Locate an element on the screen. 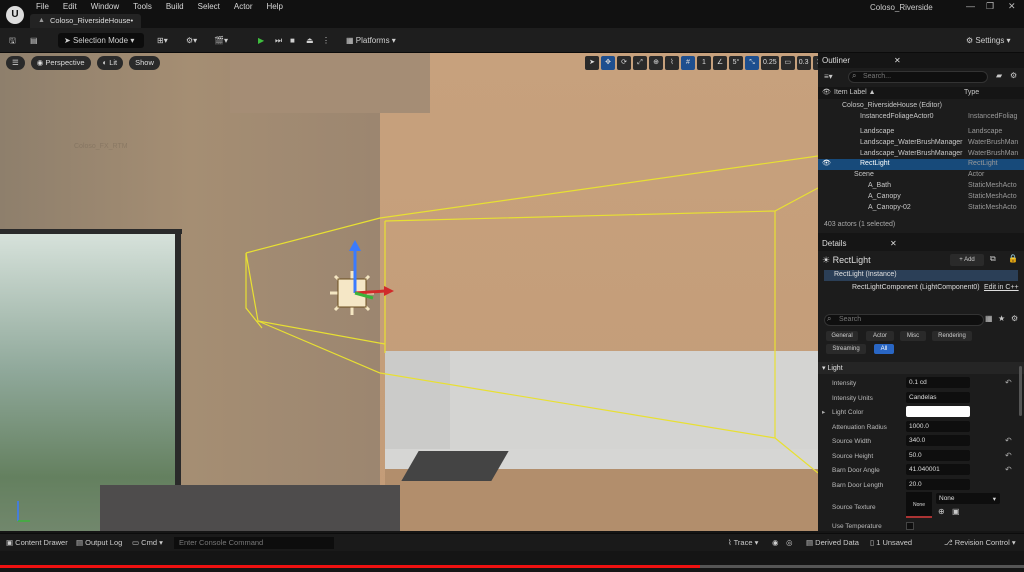 The height and width of the screenshot is (572, 1024). outliner-row-selected: 👁 RectLight RectLight is located at coordinates (921, 164).